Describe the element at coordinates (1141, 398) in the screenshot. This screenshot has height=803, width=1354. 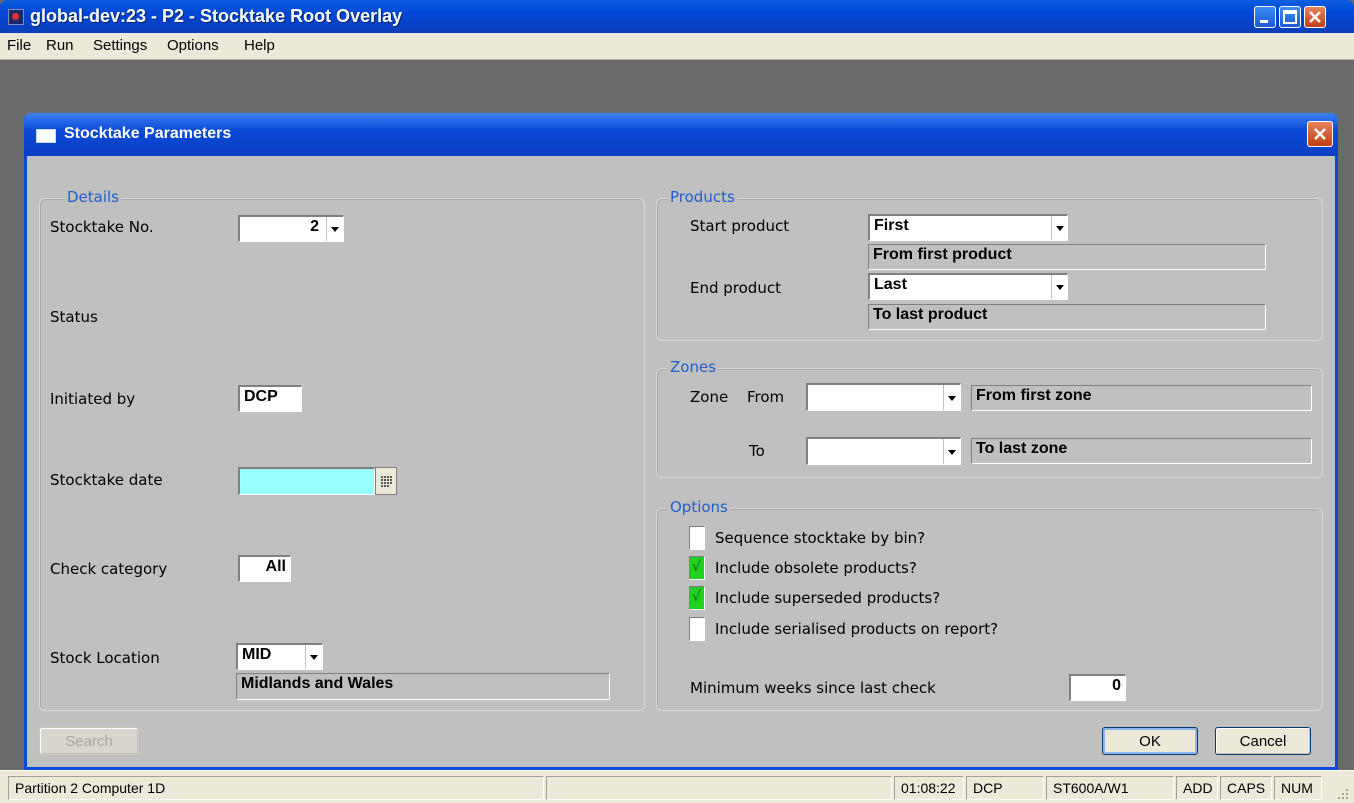
I see `zone-from-description: From first zone` at that location.